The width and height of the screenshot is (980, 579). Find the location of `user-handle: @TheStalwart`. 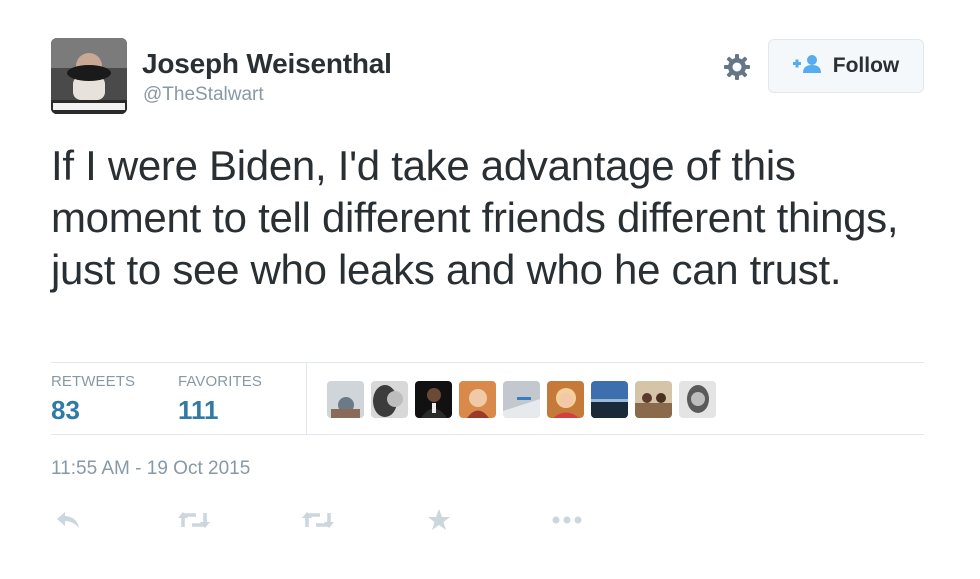

user-handle: @TheStalwart is located at coordinates (203, 95).